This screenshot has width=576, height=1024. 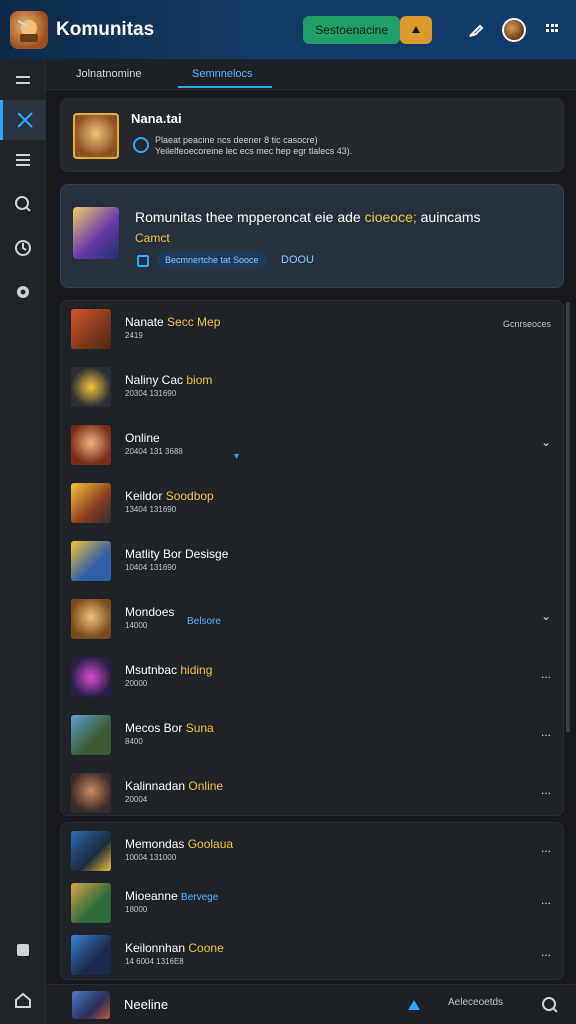 I want to click on list-item-subtitle: 14 6004 1316E8, so click(x=154, y=961).